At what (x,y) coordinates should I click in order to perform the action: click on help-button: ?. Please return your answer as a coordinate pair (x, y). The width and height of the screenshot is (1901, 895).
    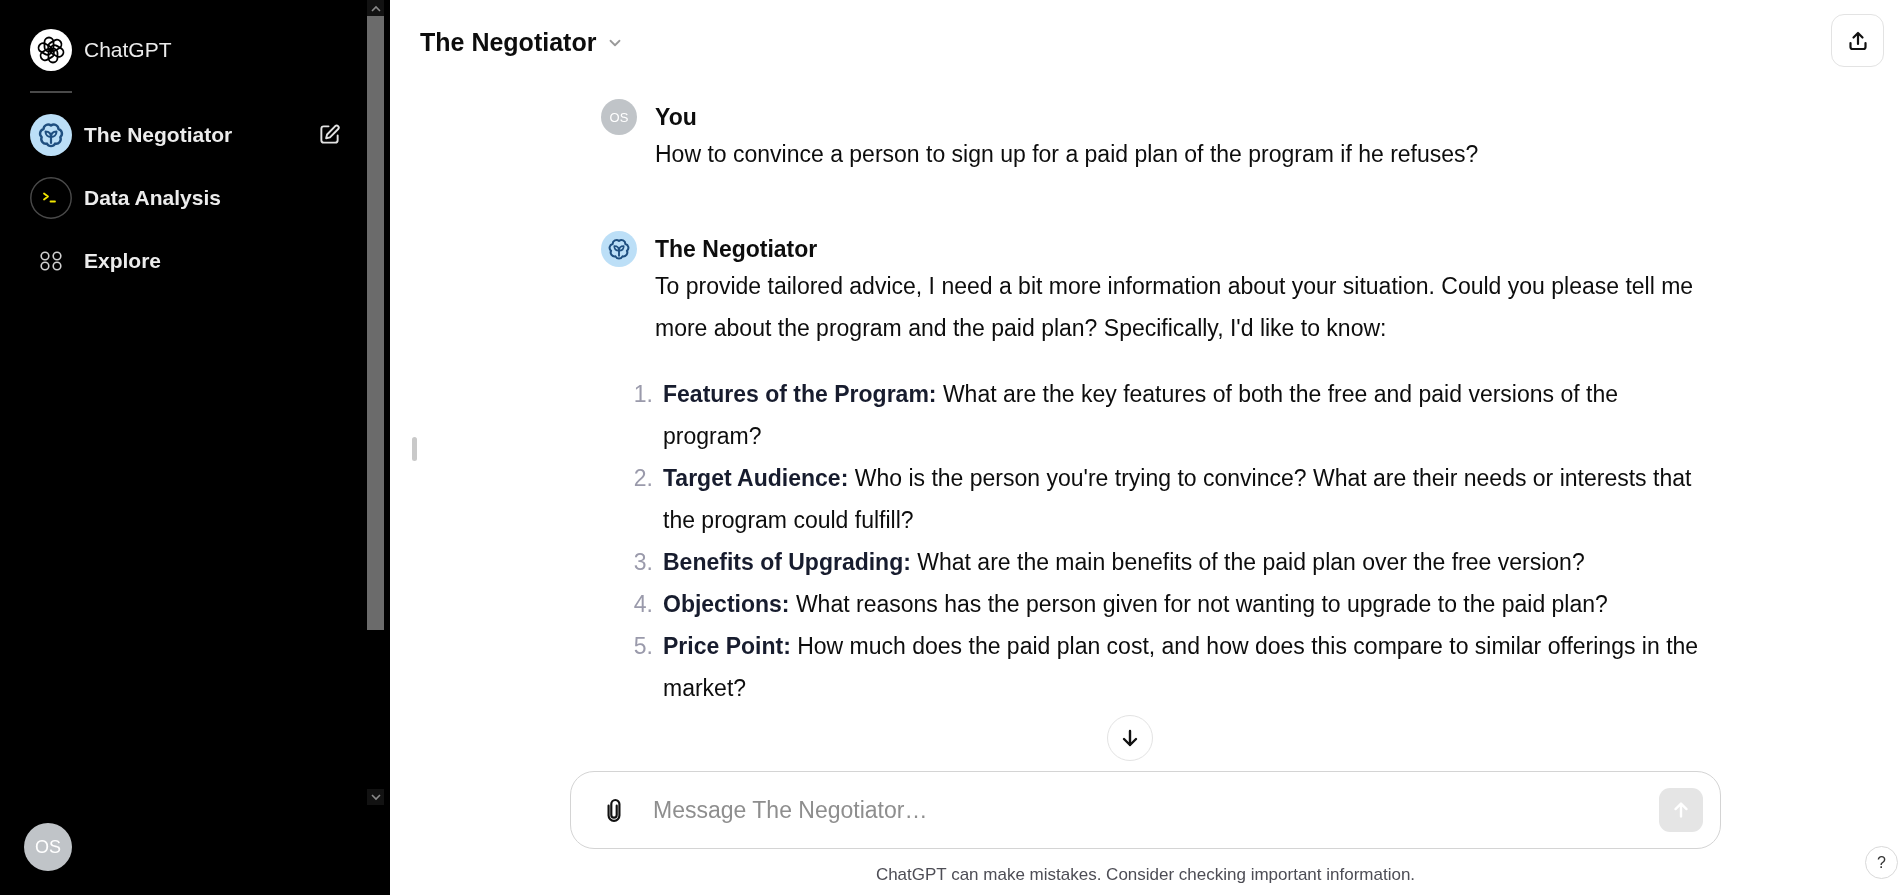
    Looking at the image, I should click on (1881, 862).